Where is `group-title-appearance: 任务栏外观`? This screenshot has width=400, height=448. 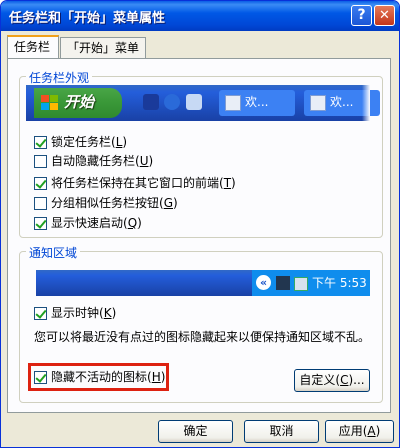 group-title-appearance: 任务栏外观 is located at coordinates (59, 77).